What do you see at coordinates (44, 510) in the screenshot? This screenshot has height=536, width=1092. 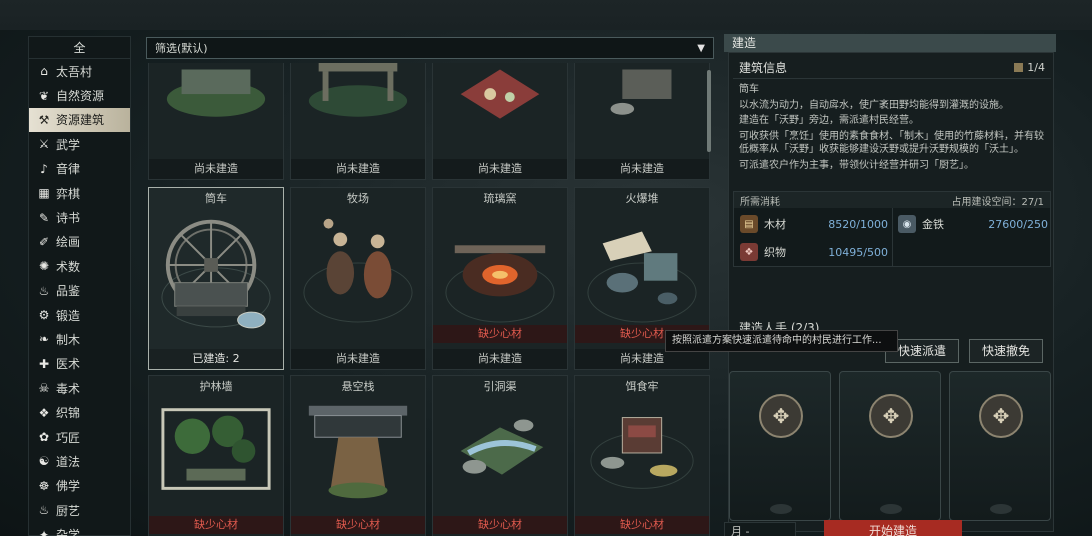 I see `pot-icon: ♨` at bounding box center [44, 510].